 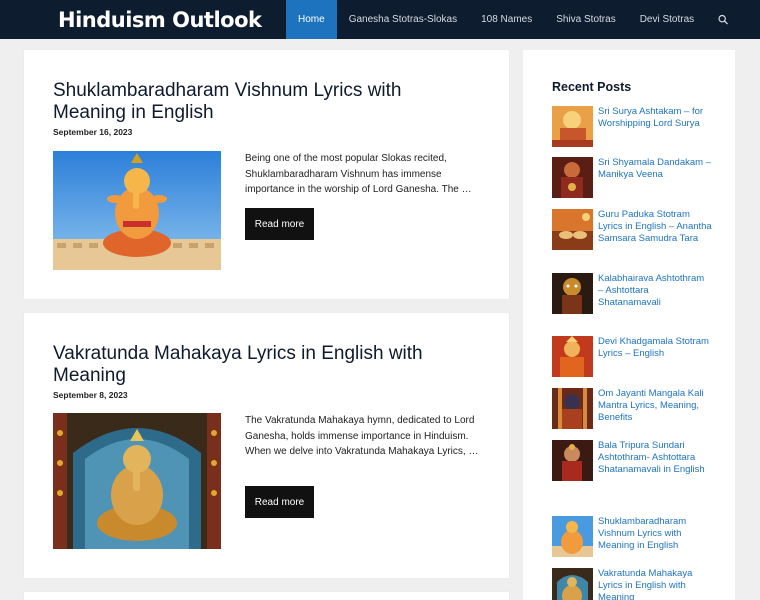 I want to click on recent-post-item: Devi Khadgamala Stotram Lyrics – English, so click(x=632, y=356).